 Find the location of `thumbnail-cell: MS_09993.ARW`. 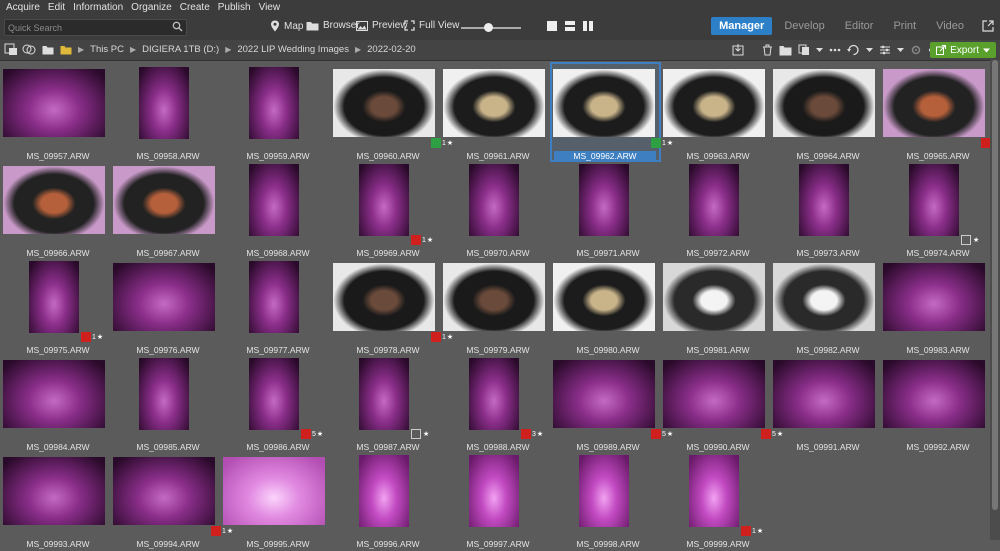

thumbnail-cell: MS_09993.ARW is located at coordinates (58, 502).